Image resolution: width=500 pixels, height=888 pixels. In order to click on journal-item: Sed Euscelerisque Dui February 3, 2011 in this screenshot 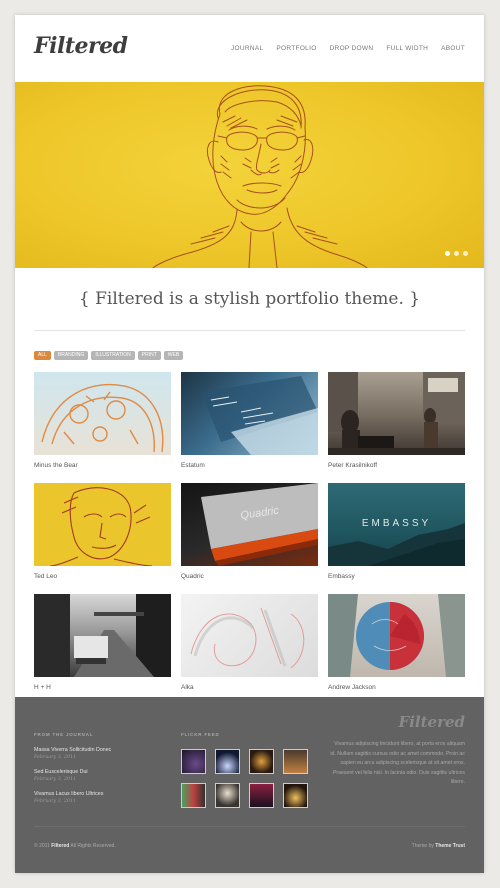, I will do `click(94, 775)`.